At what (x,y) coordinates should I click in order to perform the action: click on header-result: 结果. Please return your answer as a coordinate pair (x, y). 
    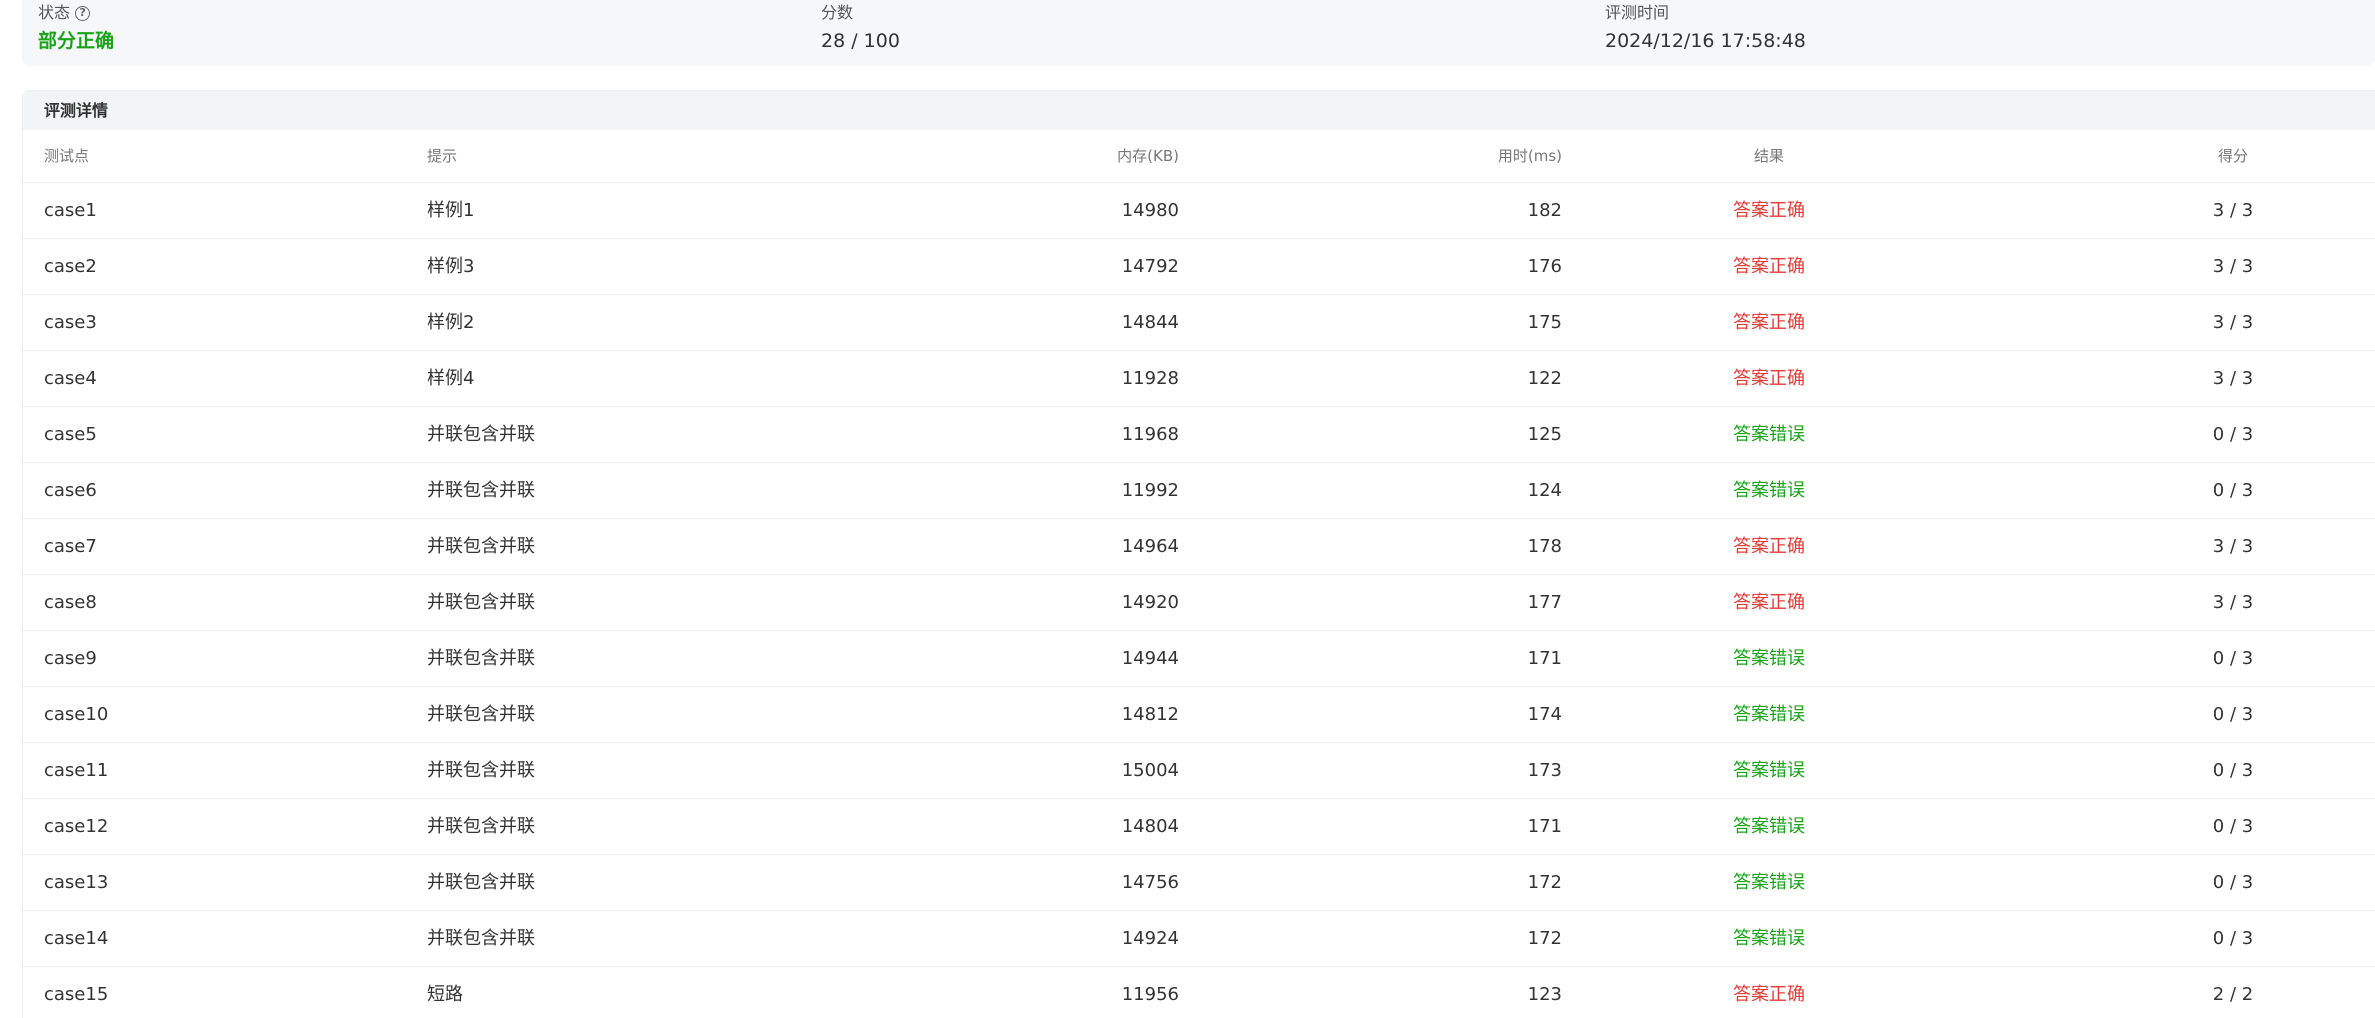
    Looking at the image, I should click on (1768, 156).